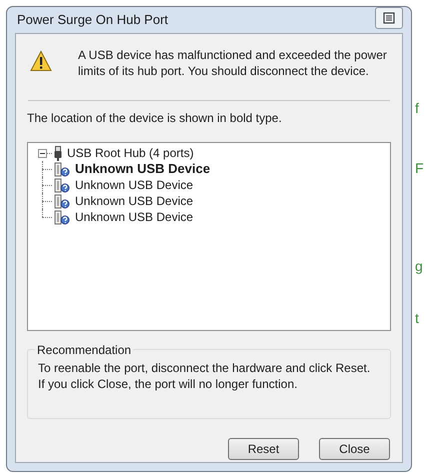 This screenshot has width=426, height=474. Describe the element at coordinates (263, 449) in the screenshot. I see `dialog-button: Reset` at that location.